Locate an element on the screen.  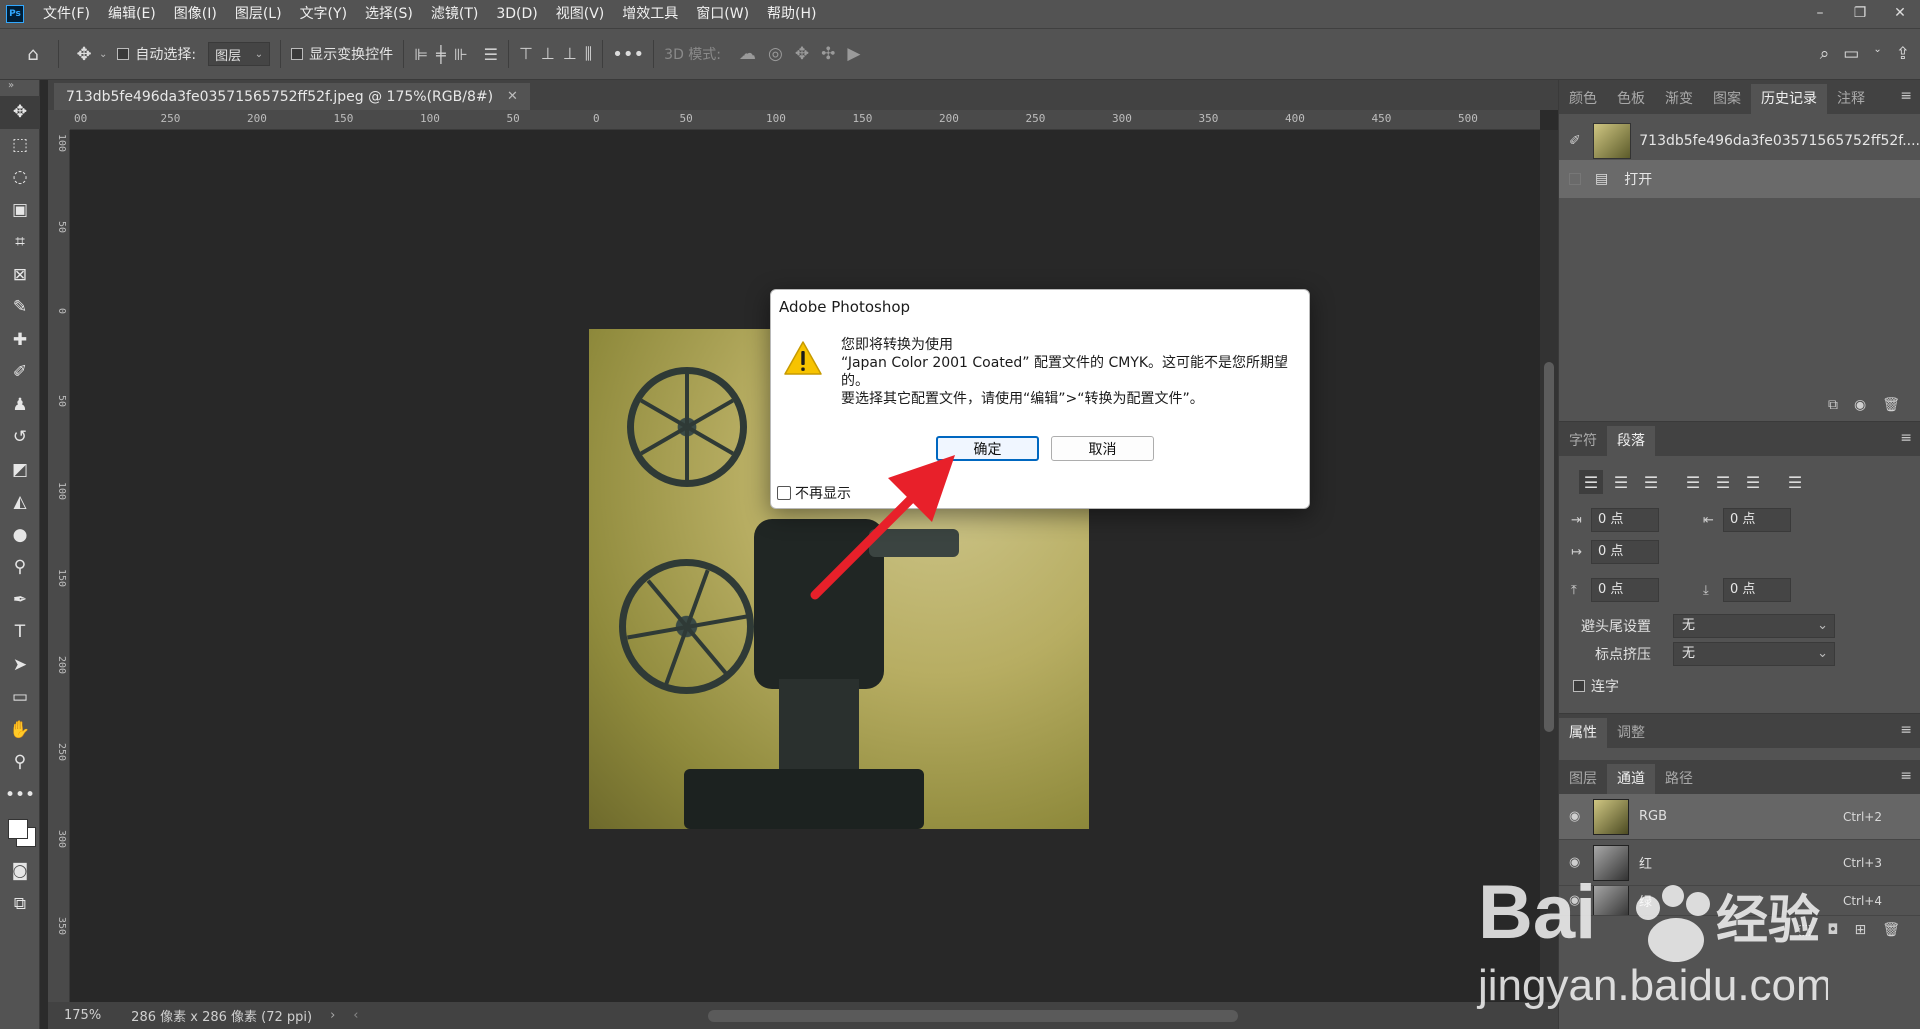
workspace-icon: ▭ is located at coordinates (1851, 54).